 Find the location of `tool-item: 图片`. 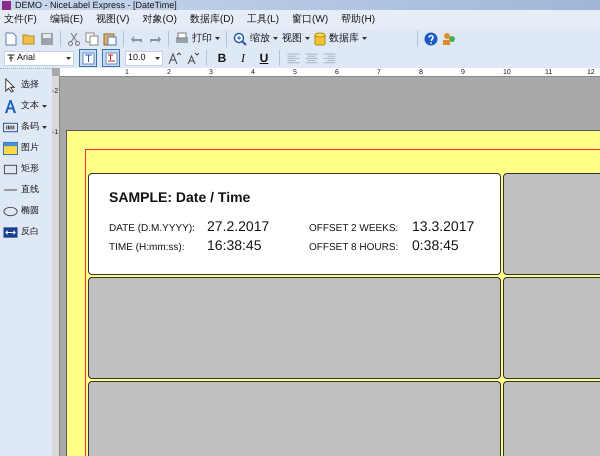

tool-item: 图片 is located at coordinates (27, 148).